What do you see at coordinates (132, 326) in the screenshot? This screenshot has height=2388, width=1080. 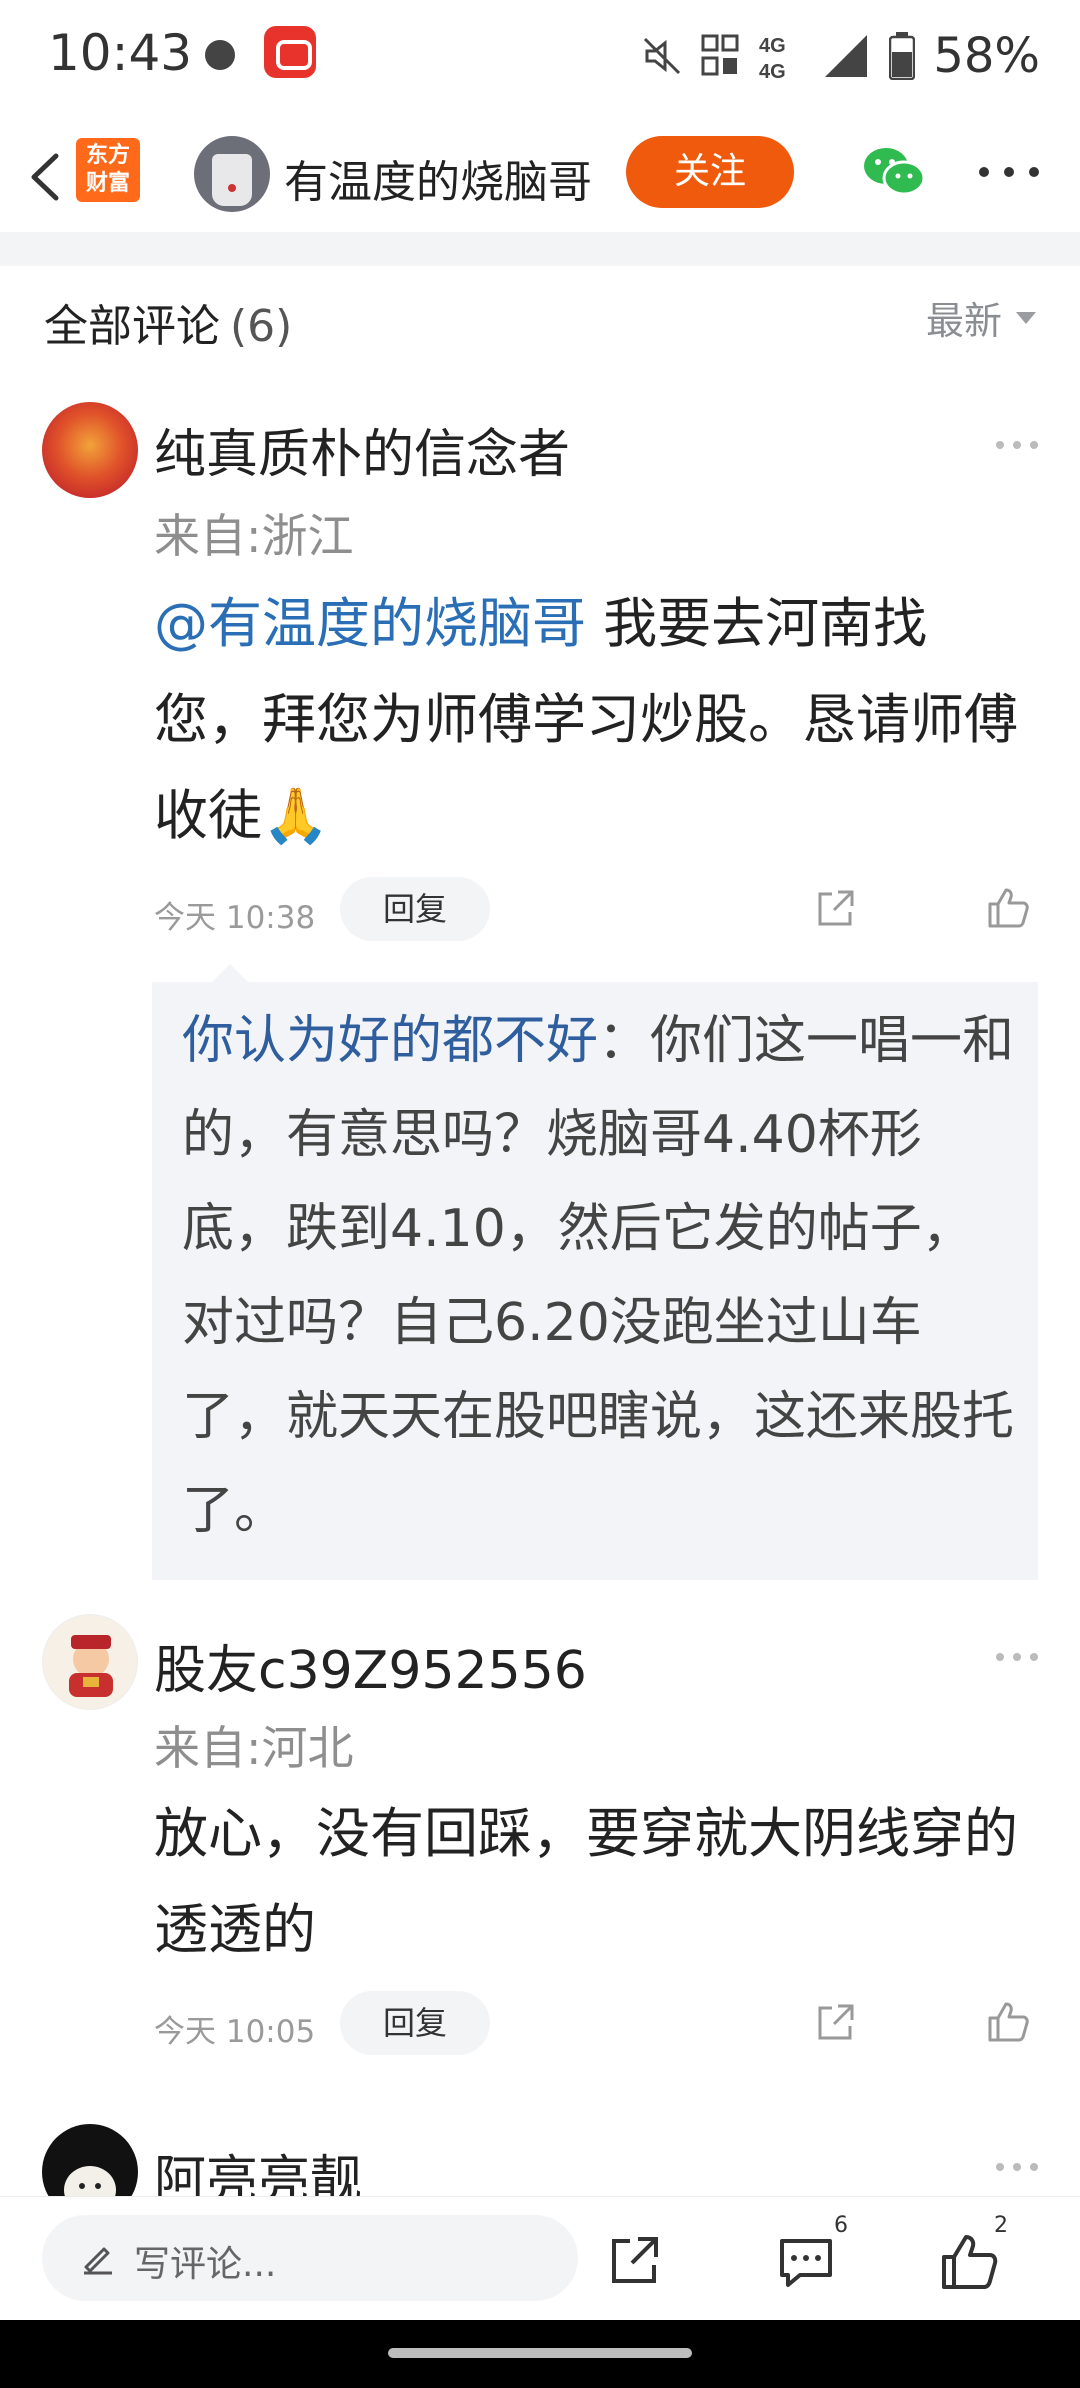 I see `comments-title: 全部评论` at bounding box center [132, 326].